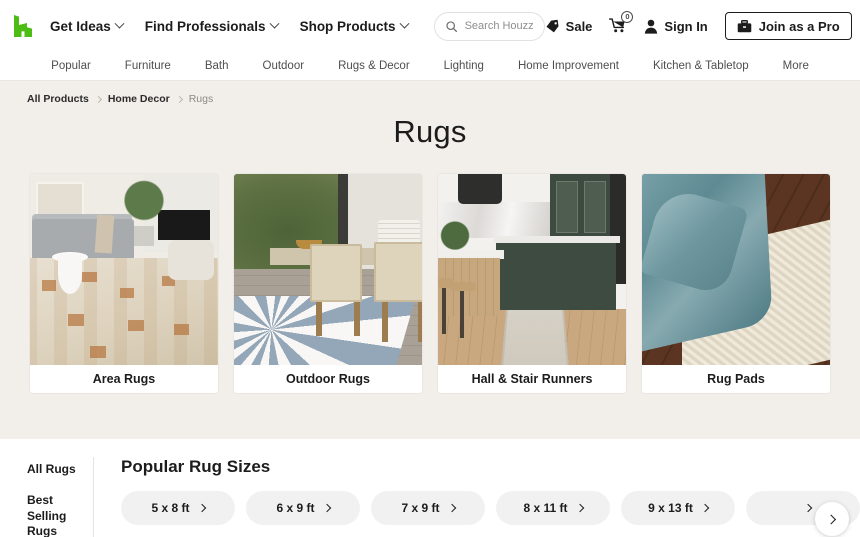 This screenshot has width=860, height=537. I want to click on nav-find-professionals: Find Professionals, so click(212, 26).